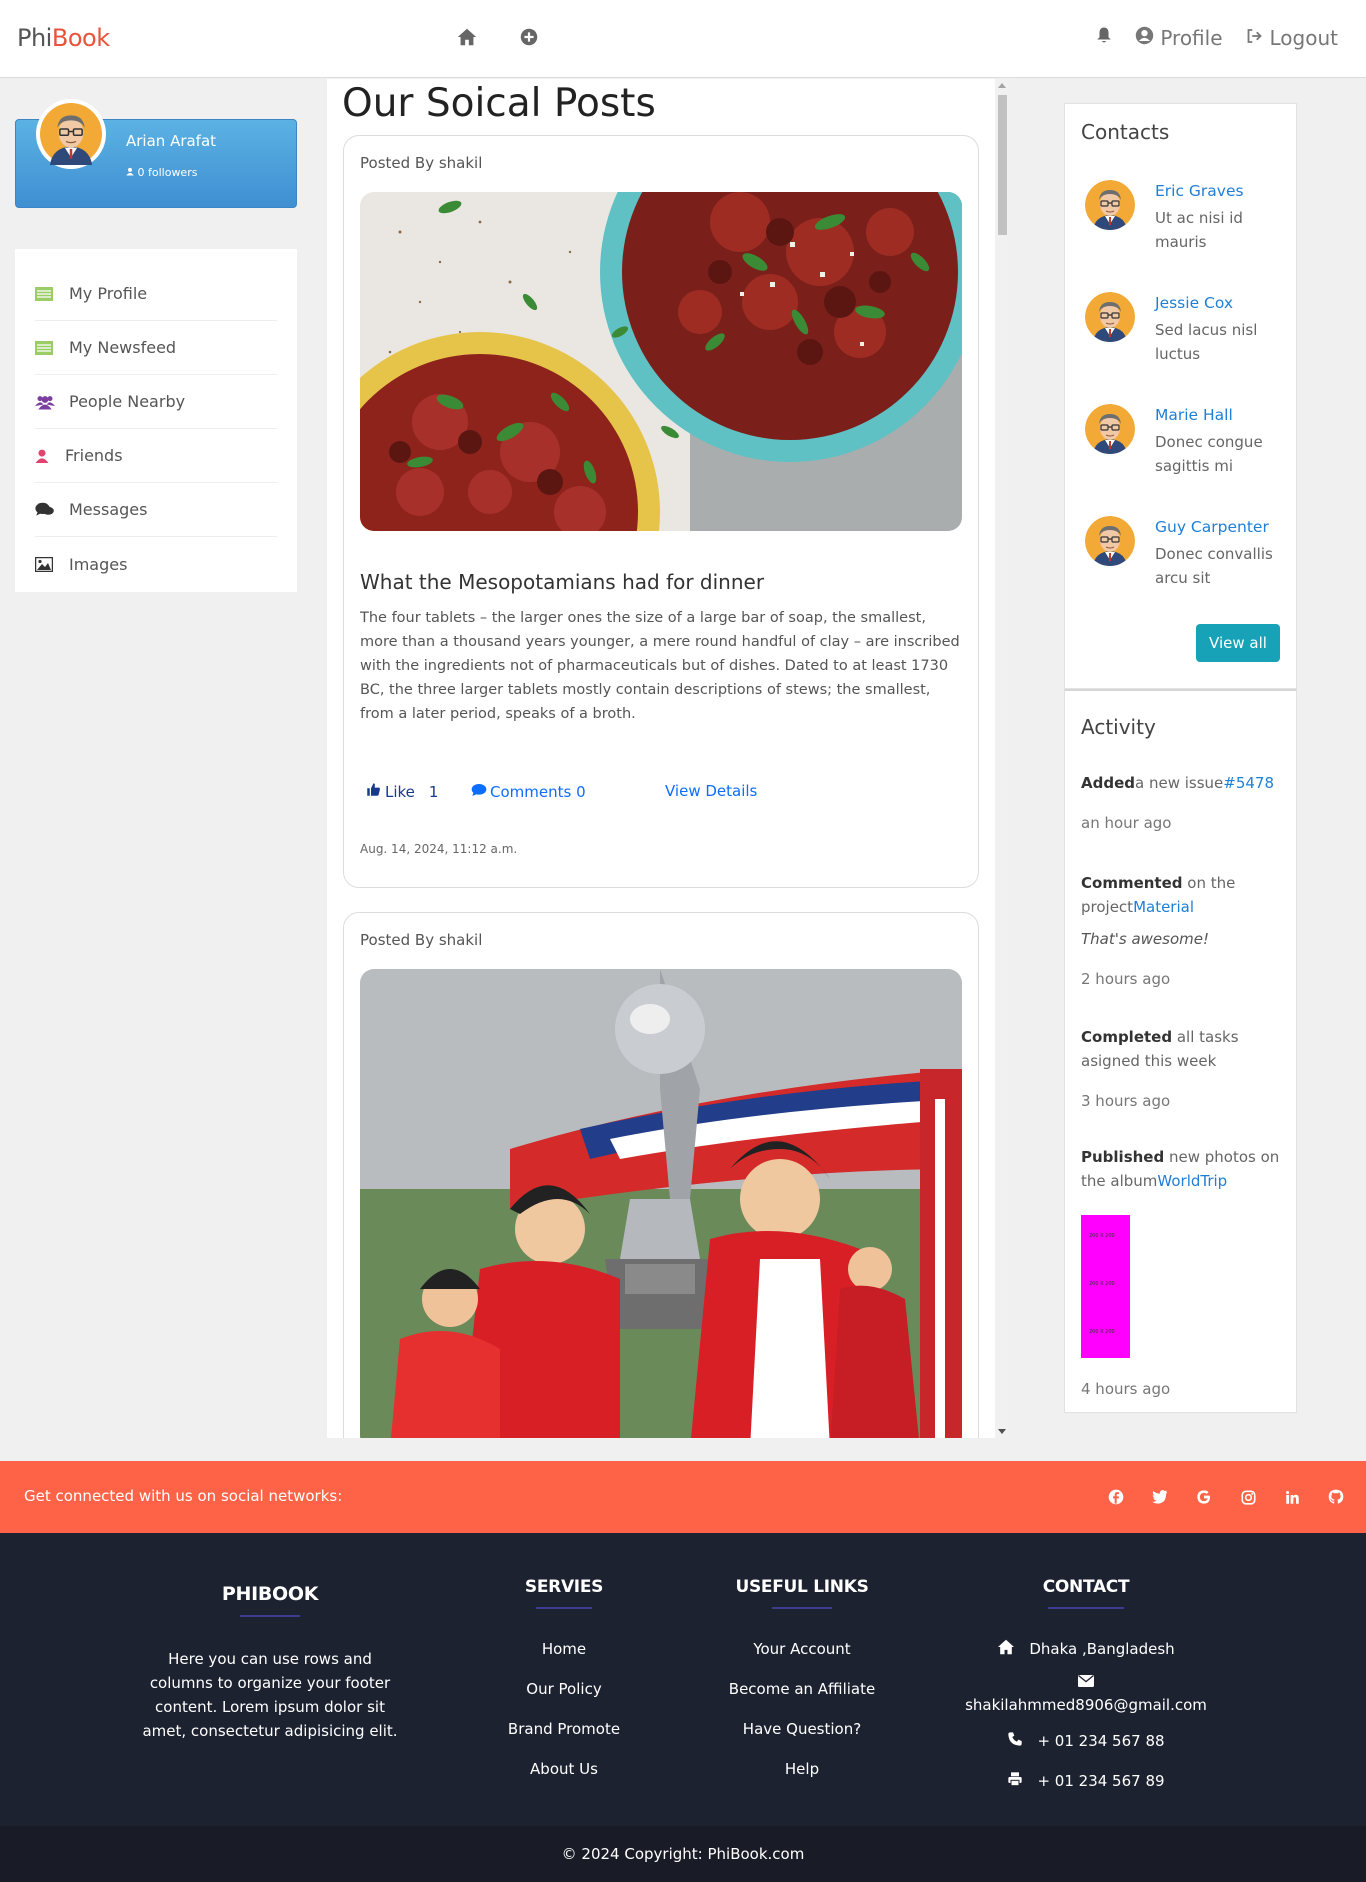 The width and height of the screenshot is (1366, 1882). Describe the element at coordinates (802, 1587) in the screenshot. I see `footer-useful-title: USEFUL LINKS` at that location.